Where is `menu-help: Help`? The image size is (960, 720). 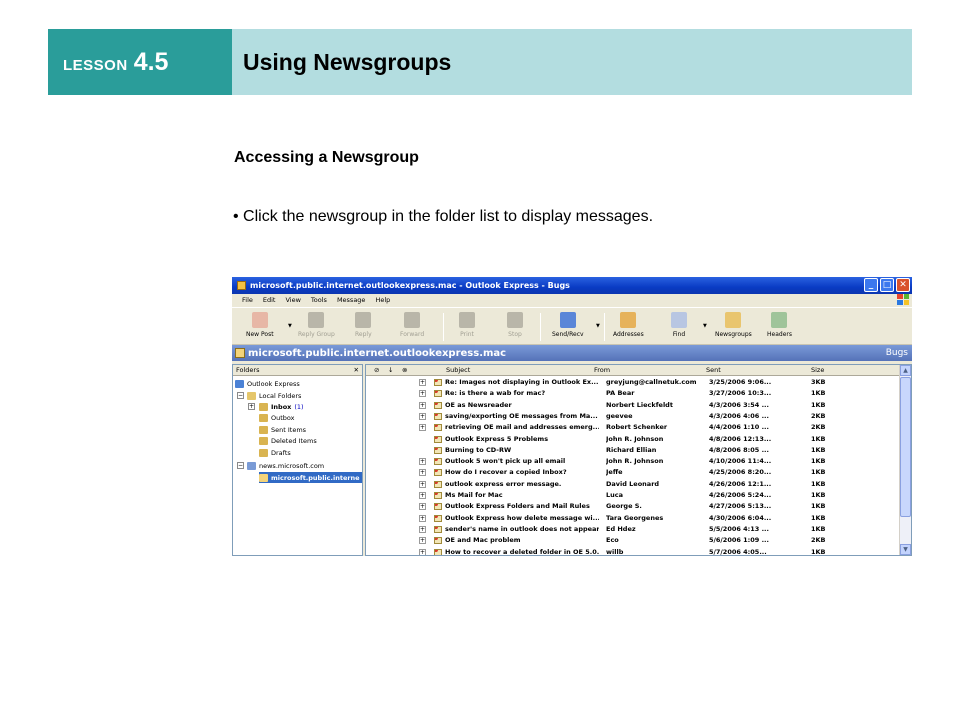 menu-help: Help is located at coordinates (382, 300).